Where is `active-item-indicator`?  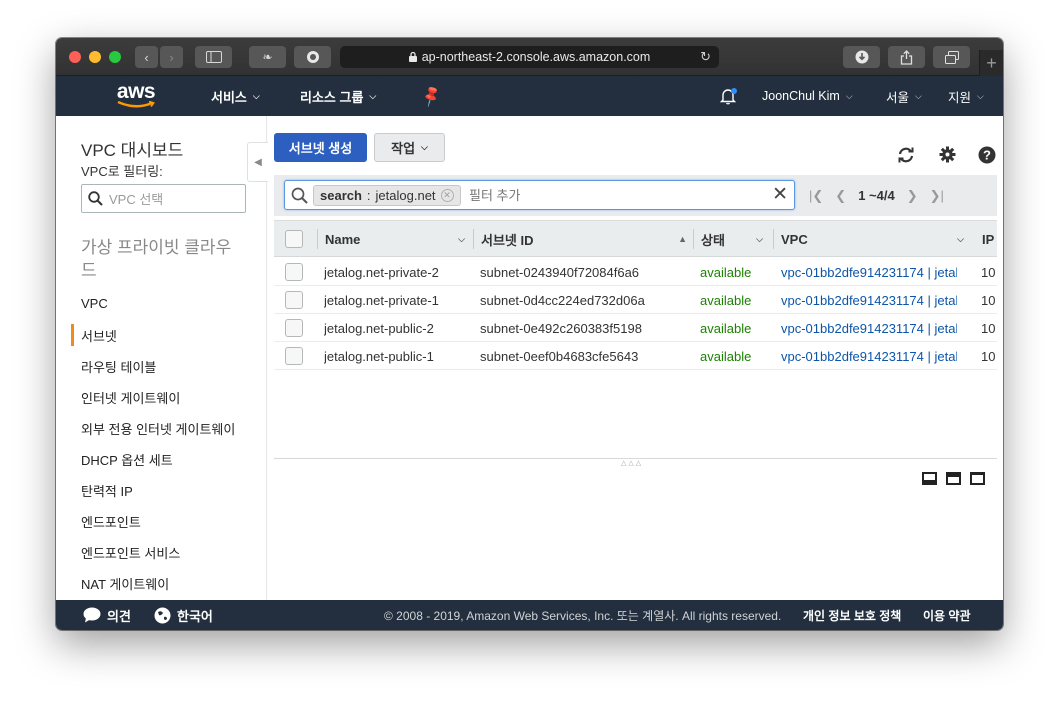 active-item-indicator is located at coordinates (72, 335).